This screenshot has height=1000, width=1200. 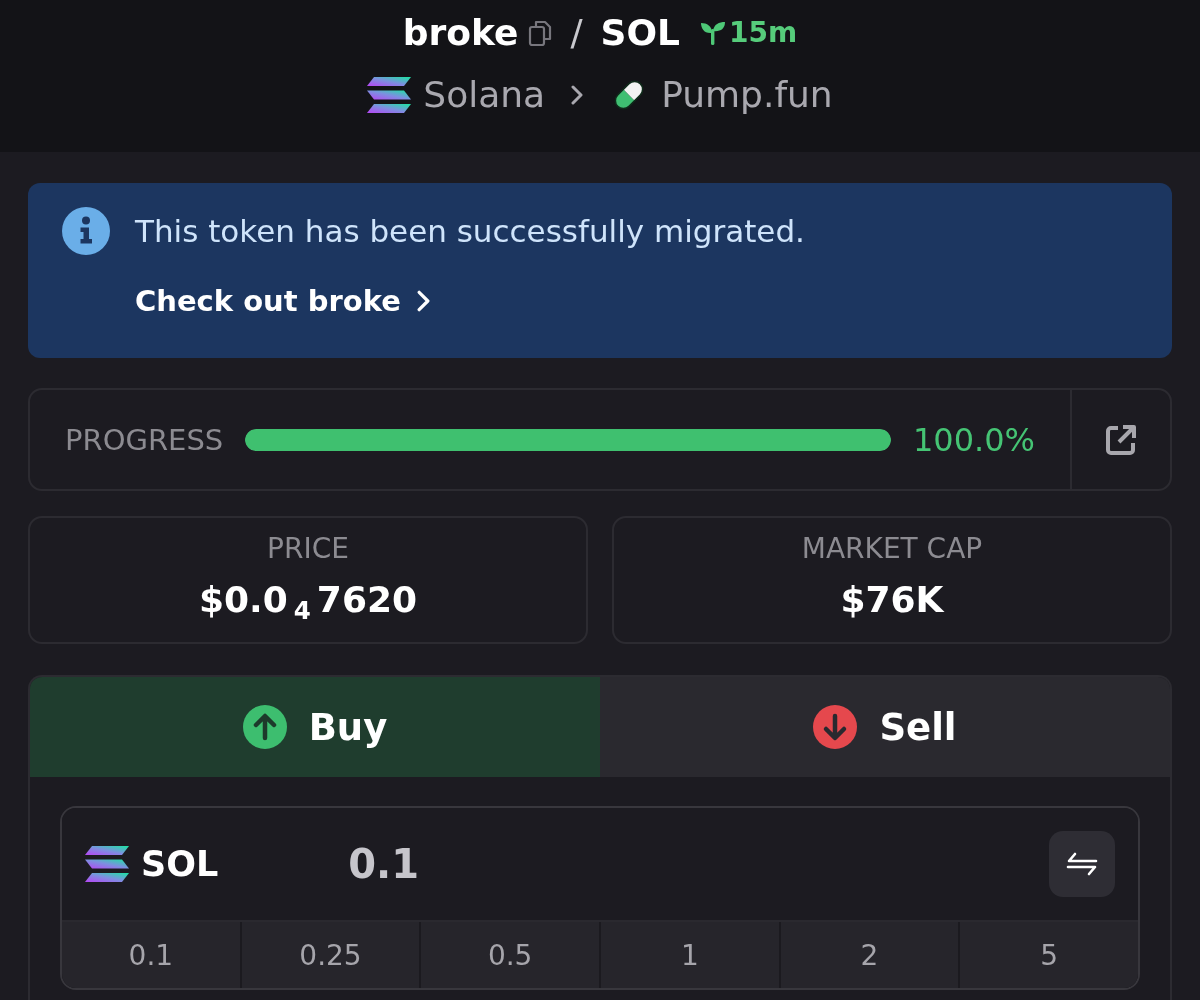 I want to click on stat-label: MARKET CAP, so click(x=892, y=549).